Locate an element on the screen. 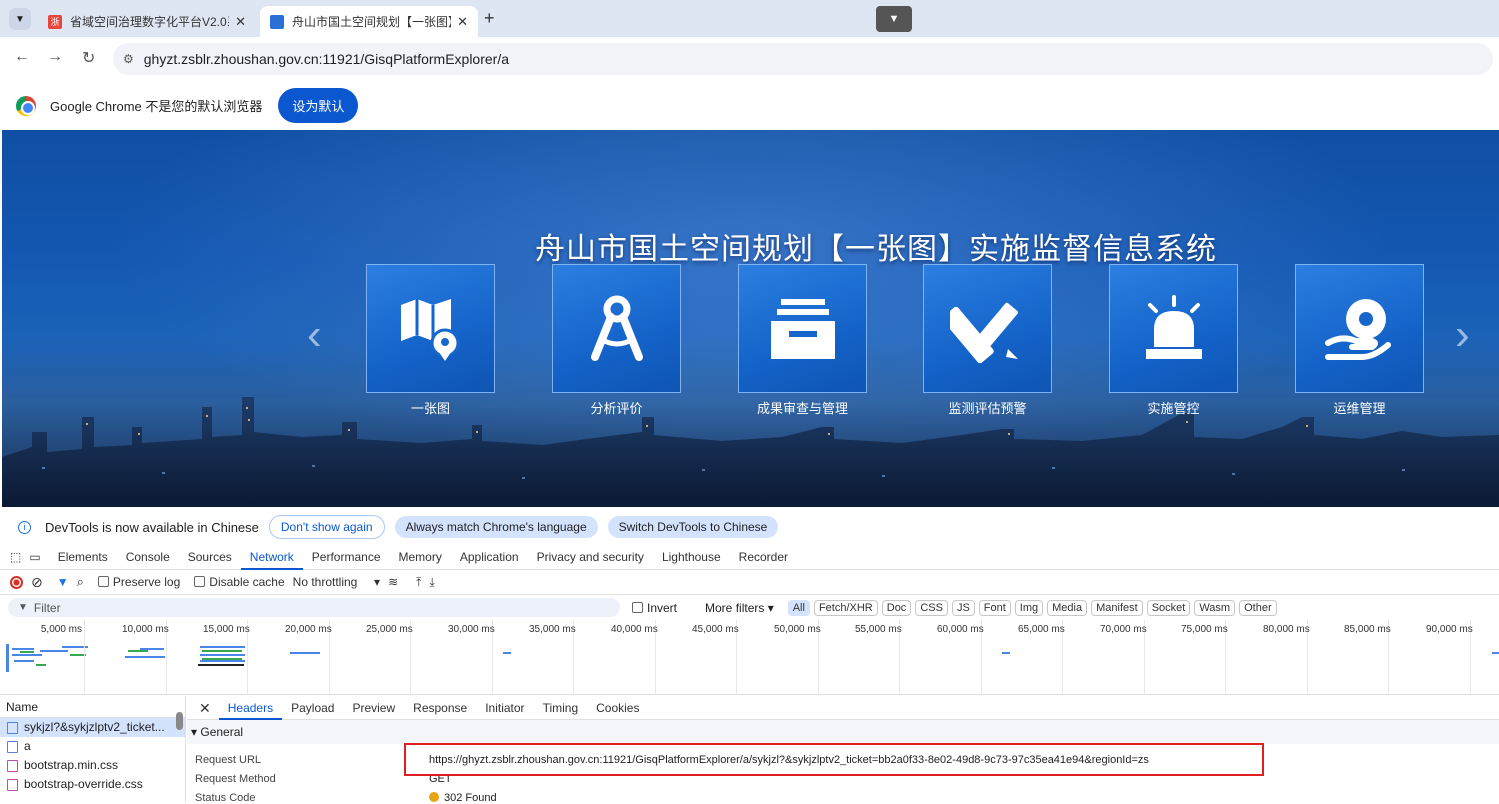 The width and height of the screenshot is (1499, 804). export-har-icon: ⤓ is located at coordinates (431, 582).